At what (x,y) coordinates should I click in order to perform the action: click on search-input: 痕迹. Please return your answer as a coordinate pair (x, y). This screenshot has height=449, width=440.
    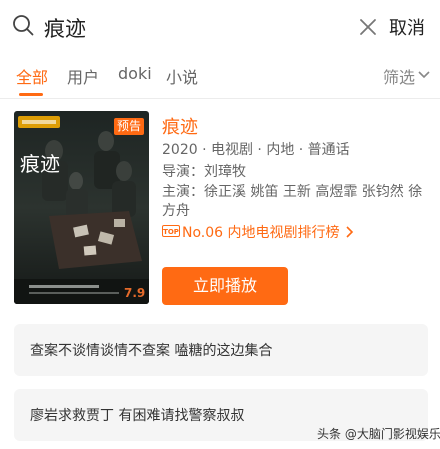
    Looking at the image, I should click on (65, 28).